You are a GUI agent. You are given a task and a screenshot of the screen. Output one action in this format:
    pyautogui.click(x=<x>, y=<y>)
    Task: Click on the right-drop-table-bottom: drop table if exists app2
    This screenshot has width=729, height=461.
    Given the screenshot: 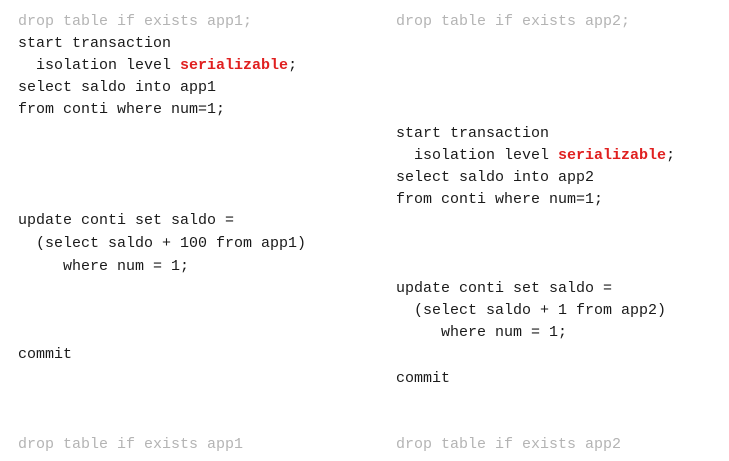 What is the action you would take?
    pyautogui.click(x=509, y=444)
    